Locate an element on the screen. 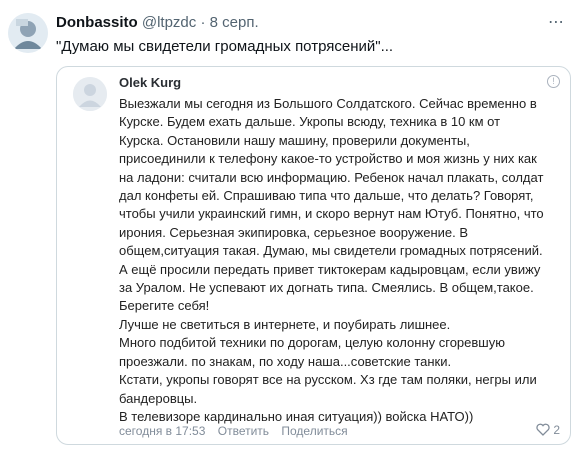  comment-line: Берегите себя! is located at coordinates (164, 306).